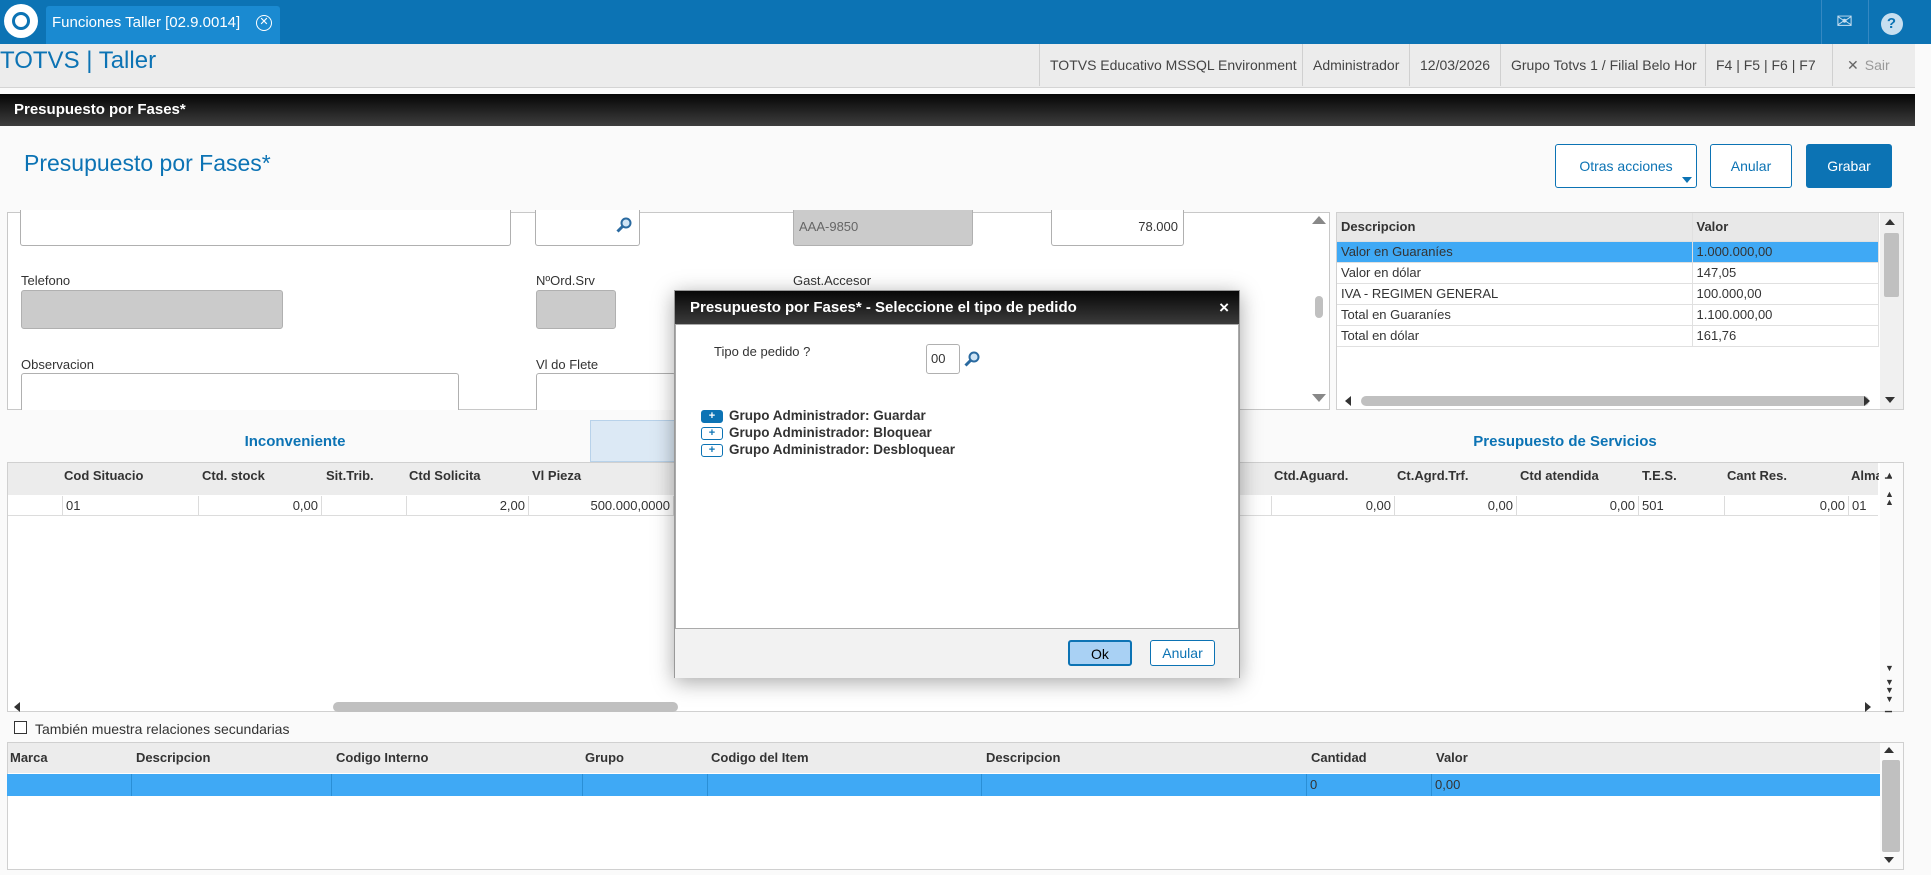 The height and width of the screenshot is (875, 1931). What do you see at coordinates (760, 757) in the screenshot?
I see `col-codigo-item: Codigo del Item` at bounding box center [760, 757].